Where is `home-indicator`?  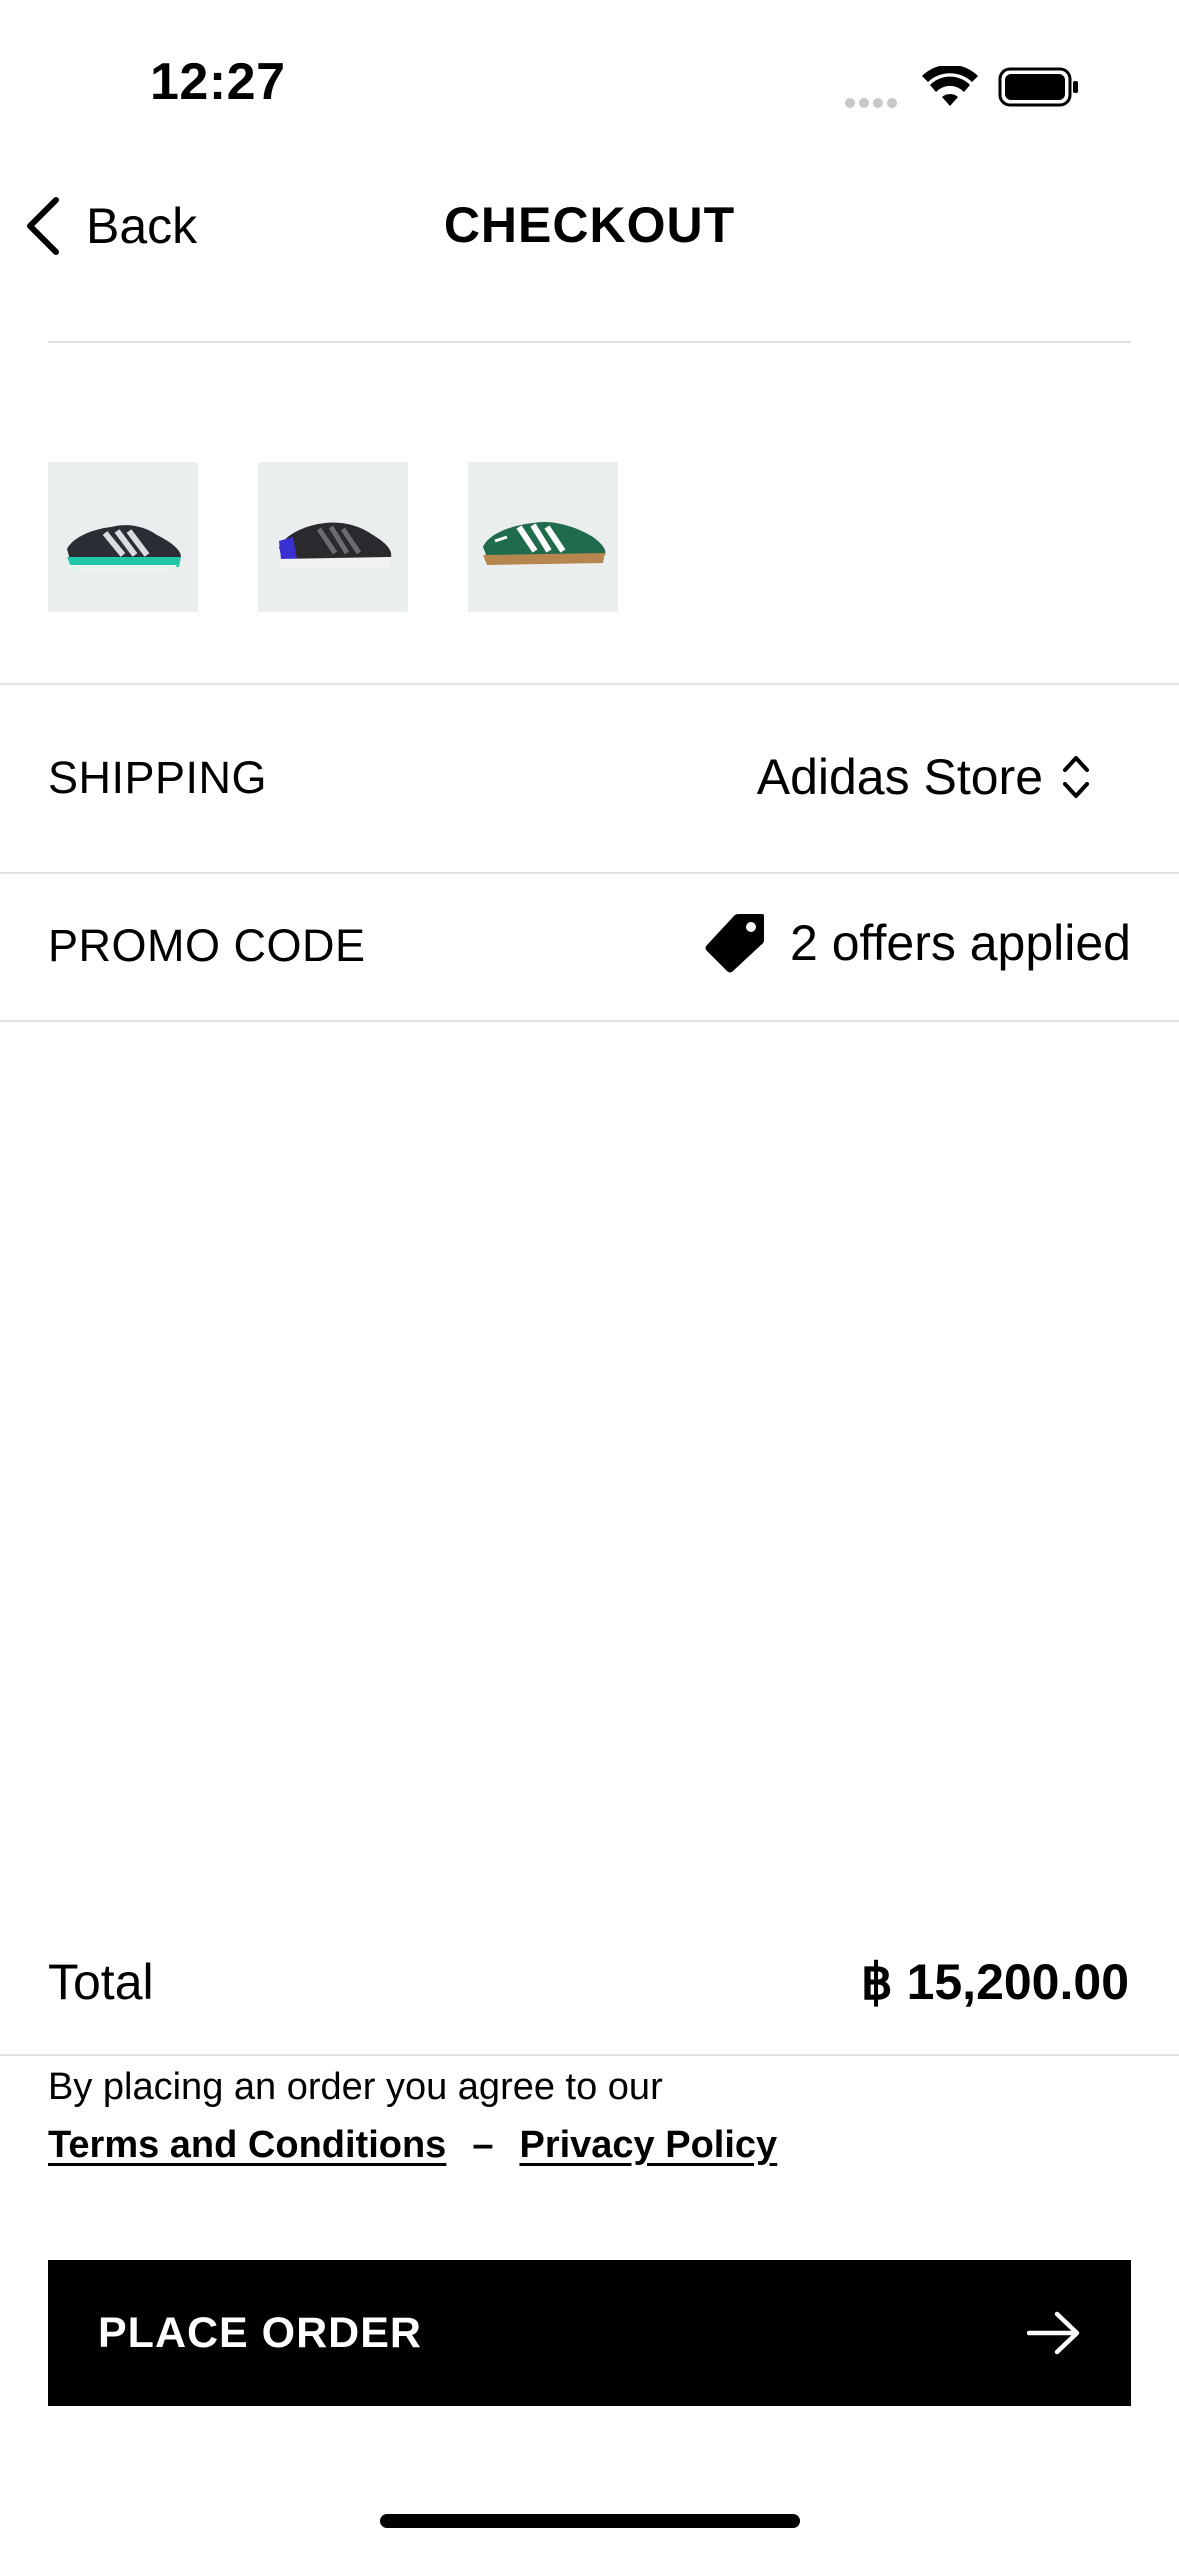 home-indicator is located at coordinates (590, 2521).